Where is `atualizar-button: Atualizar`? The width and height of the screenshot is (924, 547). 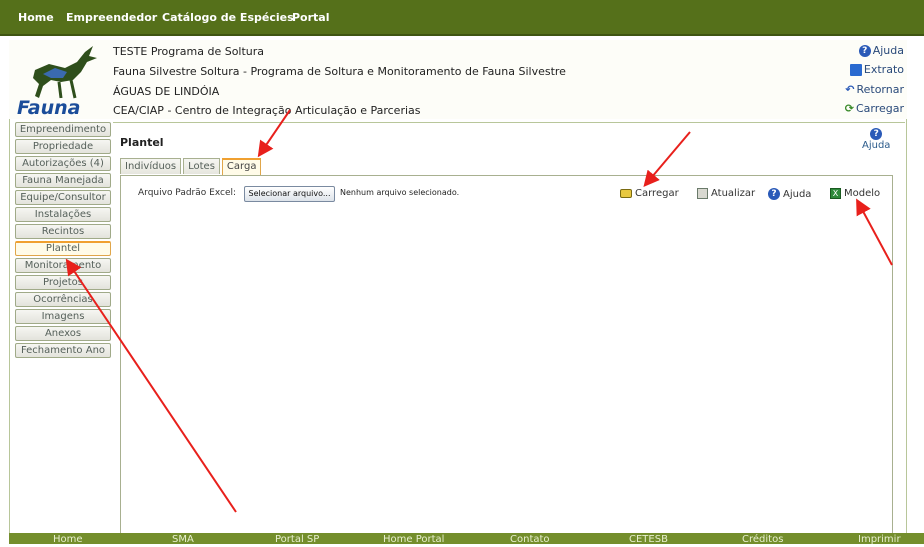
atualizar-button: Atualizar is located at coordinates (726, 193).